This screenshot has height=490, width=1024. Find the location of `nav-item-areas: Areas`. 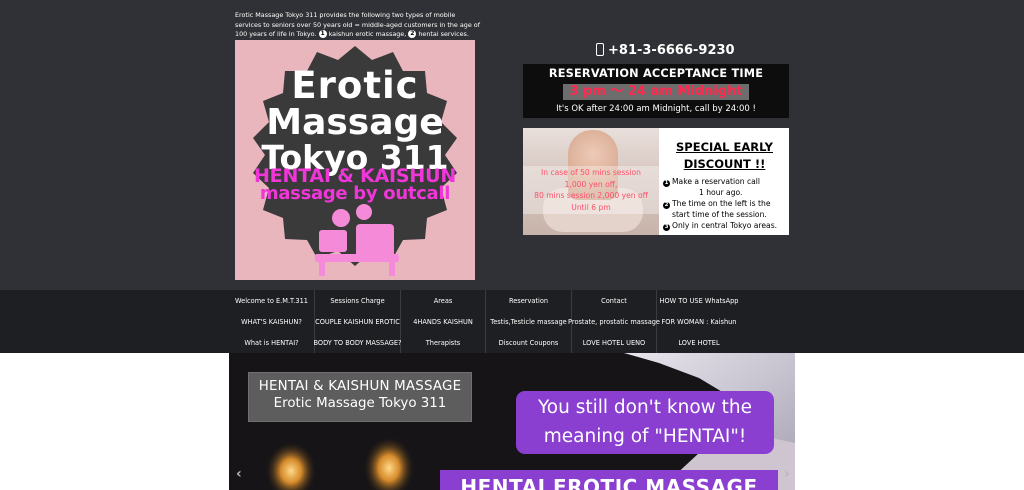

nav-item-areas: Areas is located at coordinates (443, 300).